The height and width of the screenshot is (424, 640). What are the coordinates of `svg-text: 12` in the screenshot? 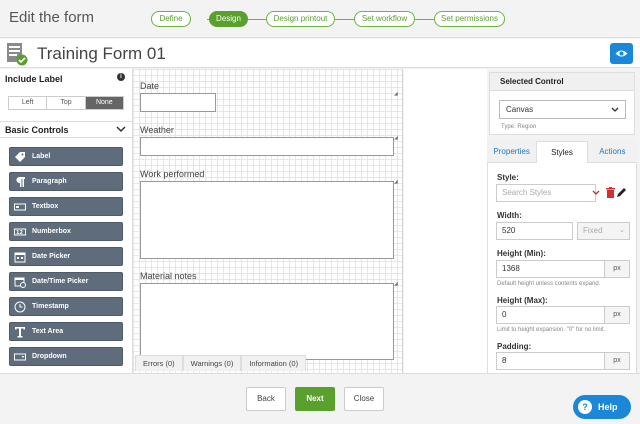 It's located at (19, 233).